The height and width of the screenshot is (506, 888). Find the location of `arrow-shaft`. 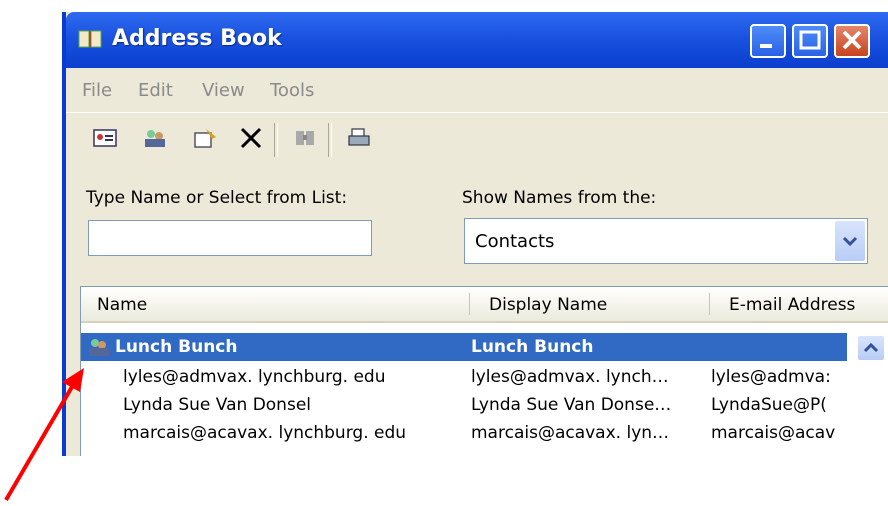

arrow-shaft is located at coordinates (41, 440).